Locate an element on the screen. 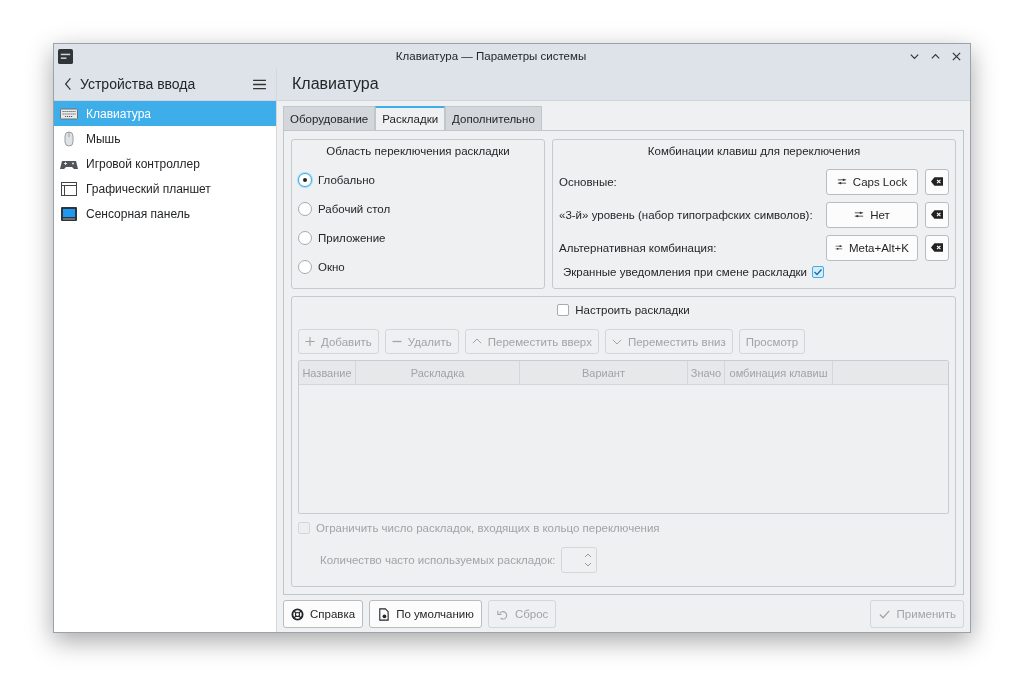  tab: Оборудование is located at coordinates (329, 118).